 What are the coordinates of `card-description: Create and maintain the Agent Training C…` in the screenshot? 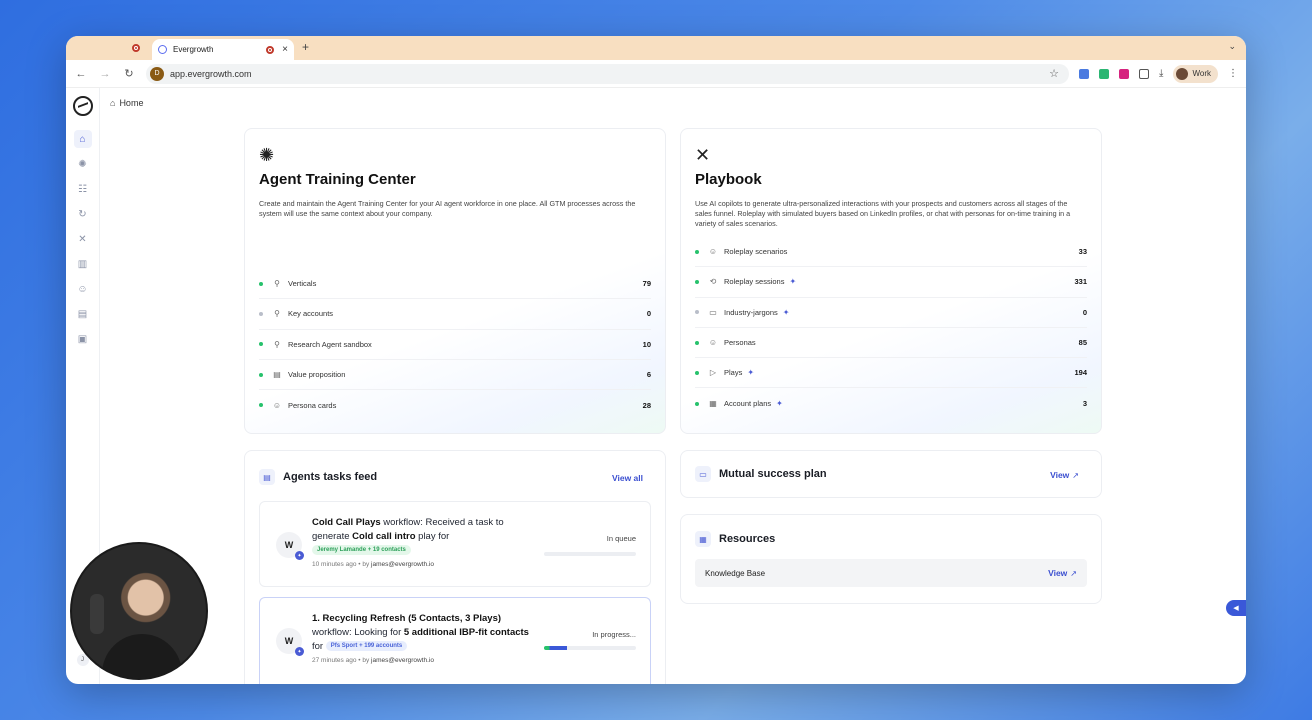 It's located at (447, 208).